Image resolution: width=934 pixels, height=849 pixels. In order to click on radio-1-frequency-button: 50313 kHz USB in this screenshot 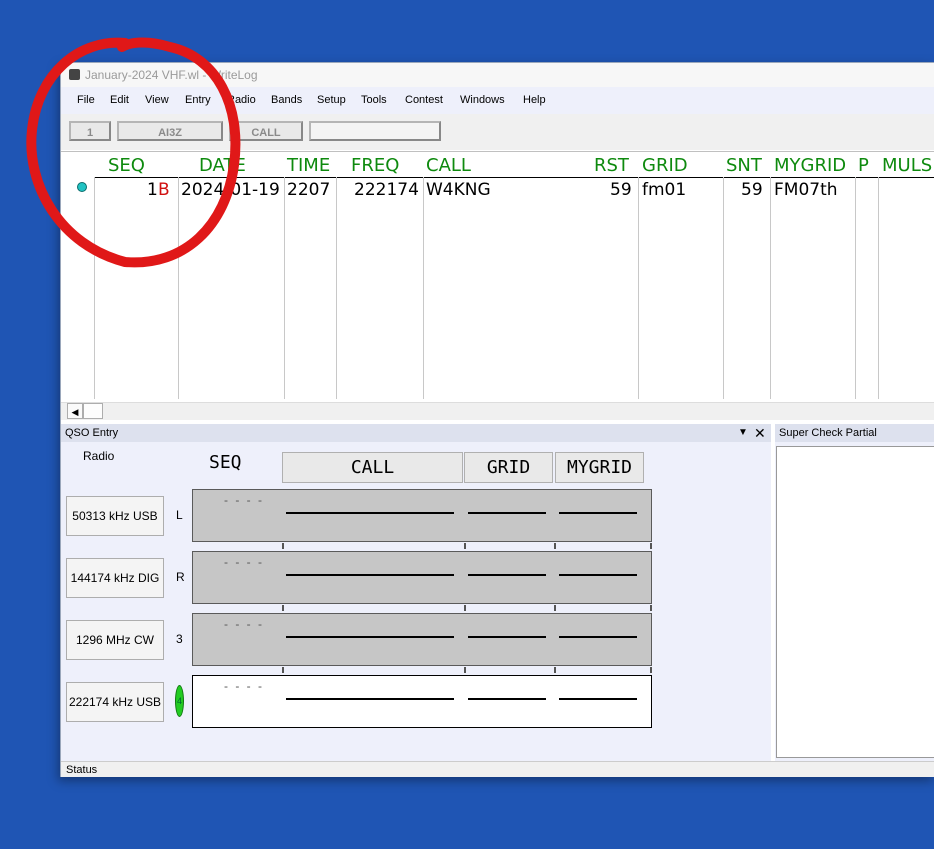, I will do `click(115, 516)`.